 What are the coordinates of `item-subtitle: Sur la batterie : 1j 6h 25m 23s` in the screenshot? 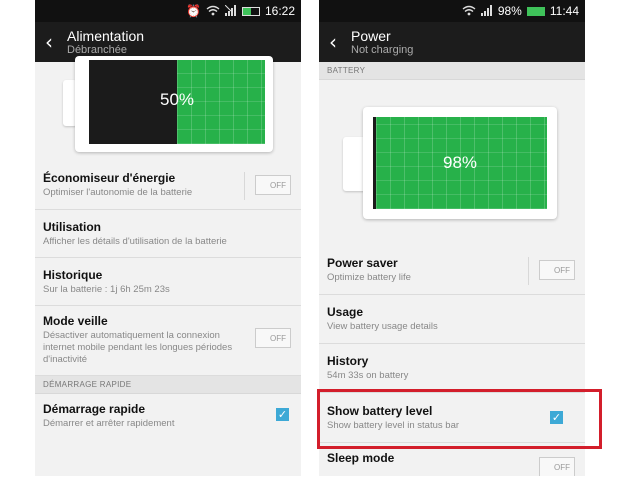 It's located at (106, 289).